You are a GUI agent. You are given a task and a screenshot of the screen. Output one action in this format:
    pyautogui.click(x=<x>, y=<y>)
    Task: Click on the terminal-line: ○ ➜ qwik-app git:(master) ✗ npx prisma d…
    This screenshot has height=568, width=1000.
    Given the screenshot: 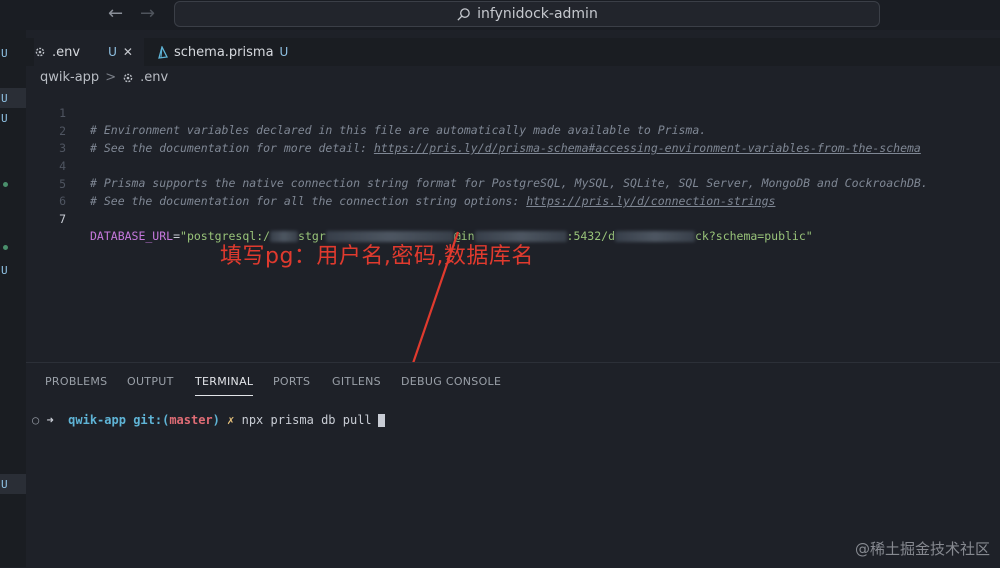 What is the action you would take?
    pyautogui.click(x=208, y=420)
    